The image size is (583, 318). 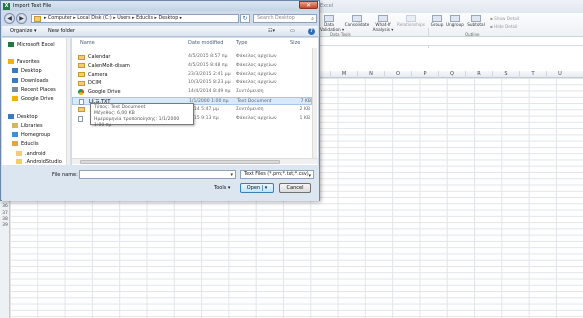 I want to click on nav-item: Homegroup, so click(x=31, y=135).